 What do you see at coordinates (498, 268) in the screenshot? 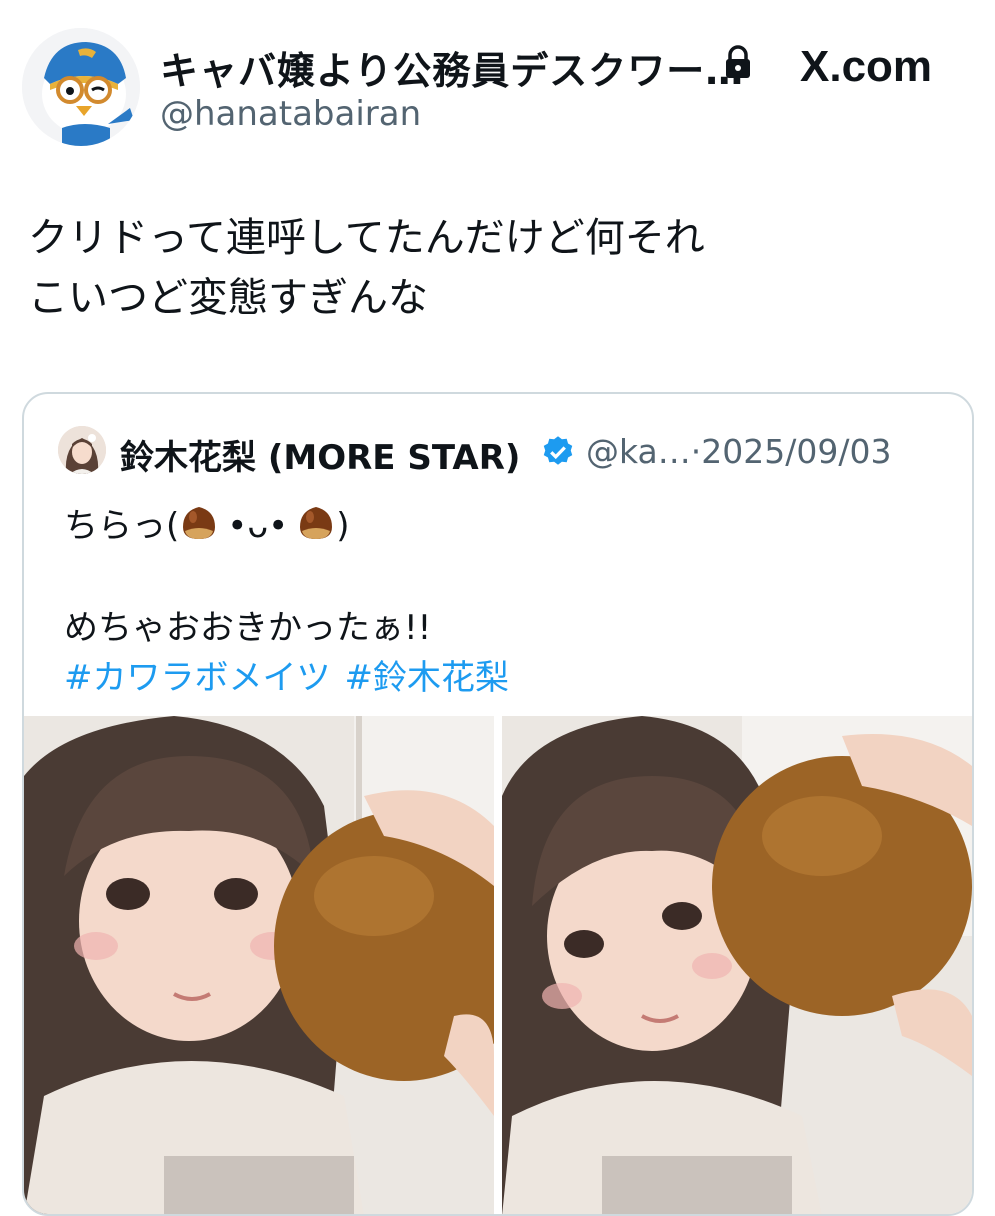
I see `post-text: クリドって連呼してたんだけど何それ こいつど変態すぎんな` at bounding box center [498, 268].